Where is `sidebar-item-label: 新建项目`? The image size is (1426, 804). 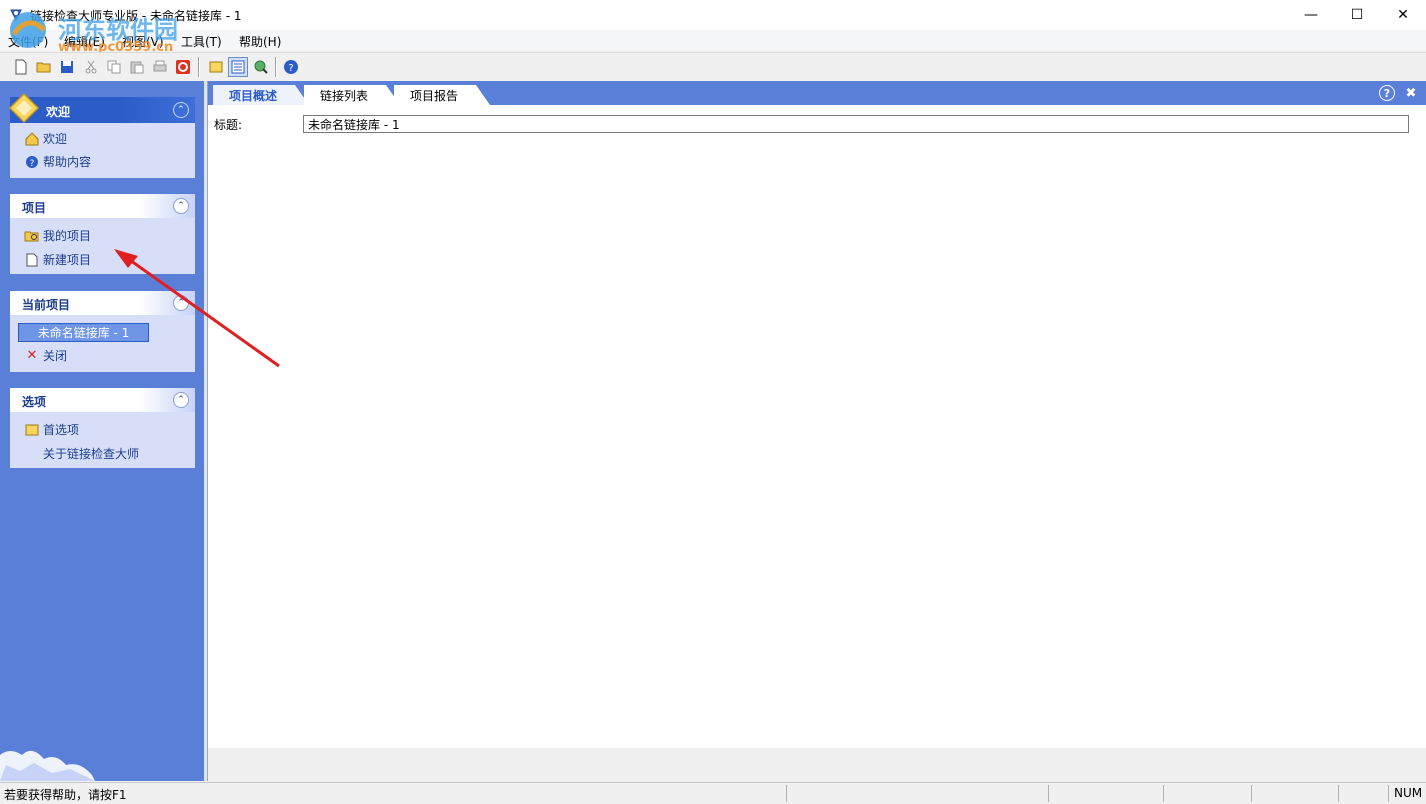 sidebar-item-label: 新建项目 is located at coordinates (67, 260).